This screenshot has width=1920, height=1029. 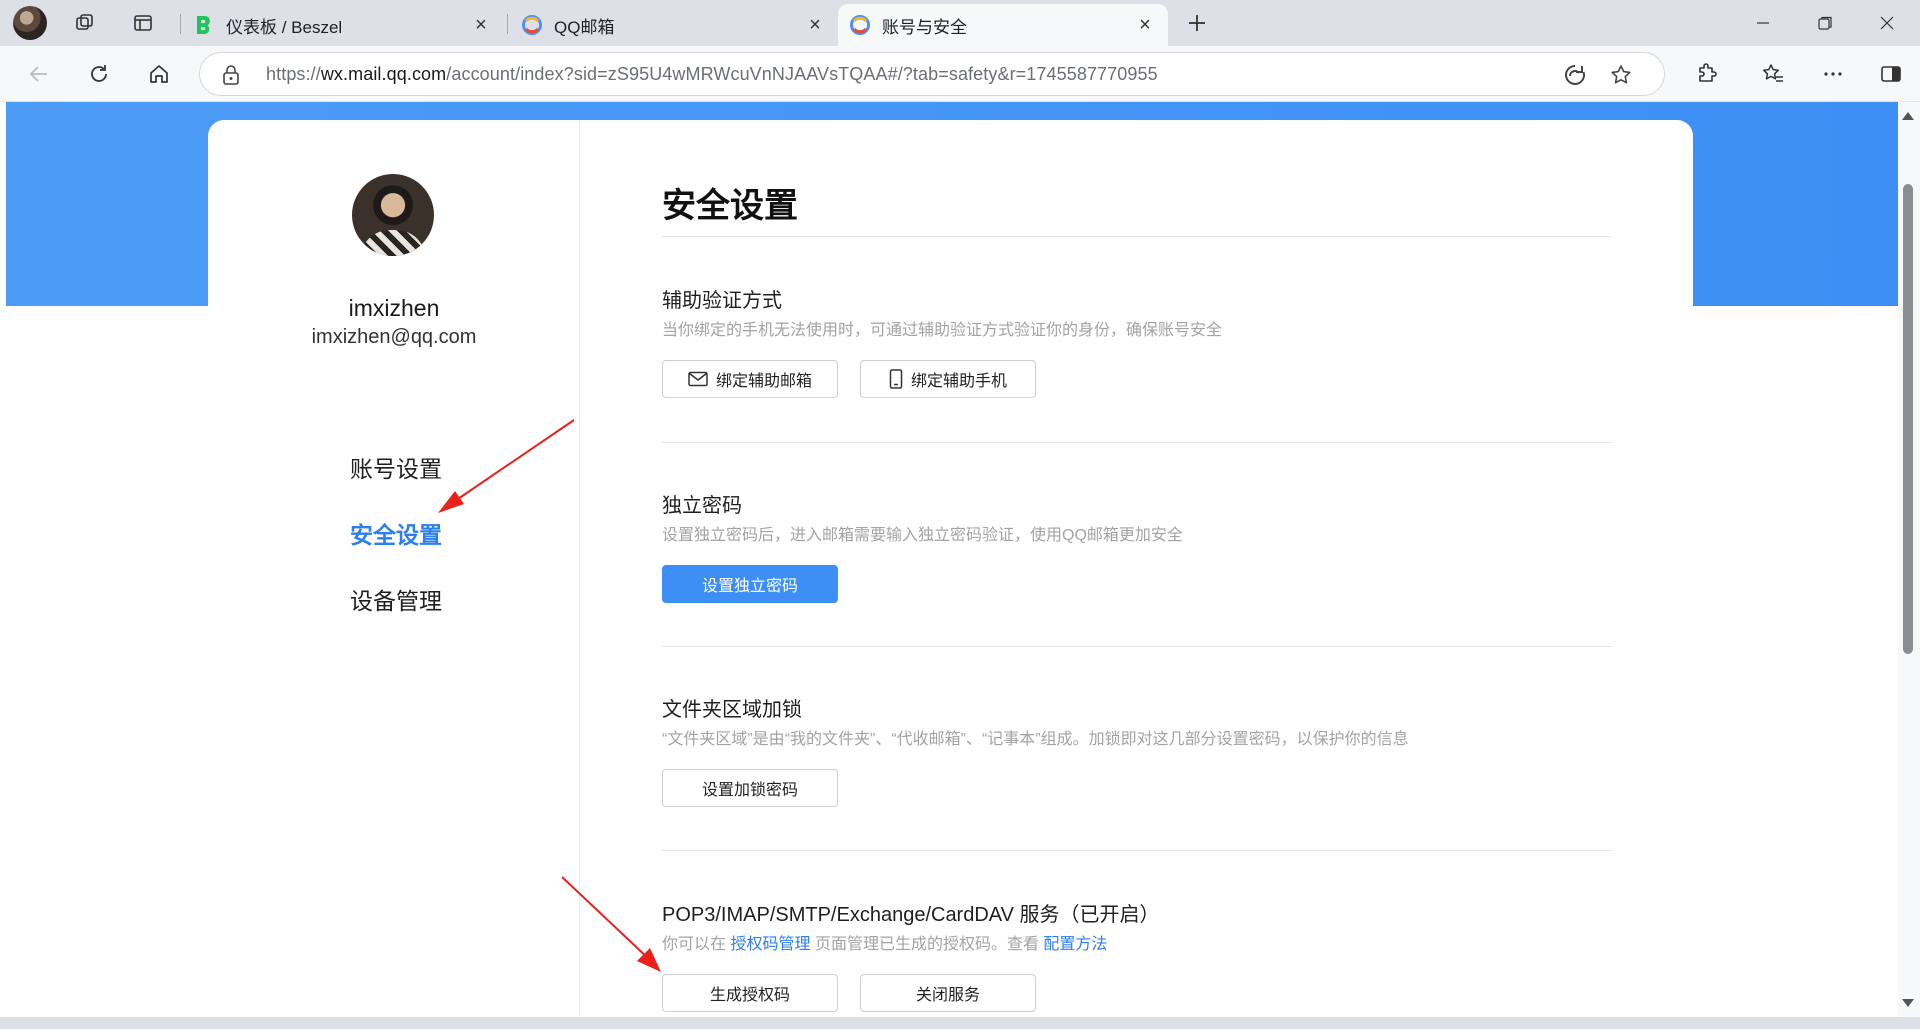 What do you see at coordinates (702, 506) in the screenshot?
I see `section-title-independent-password: 独立密码` at bounding box center [702, 506].